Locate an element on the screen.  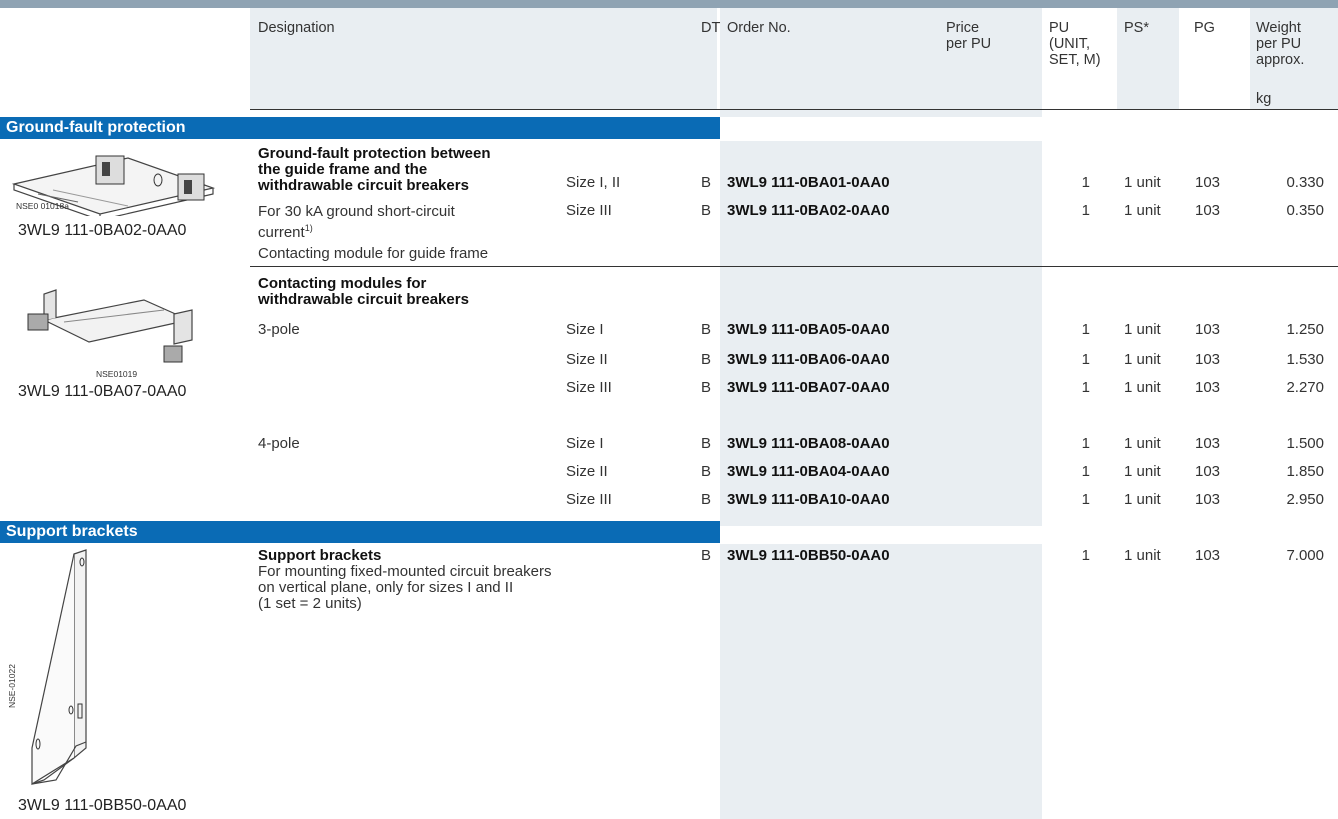
header-weight-line: approx. is located at coordinates (1280, 60).